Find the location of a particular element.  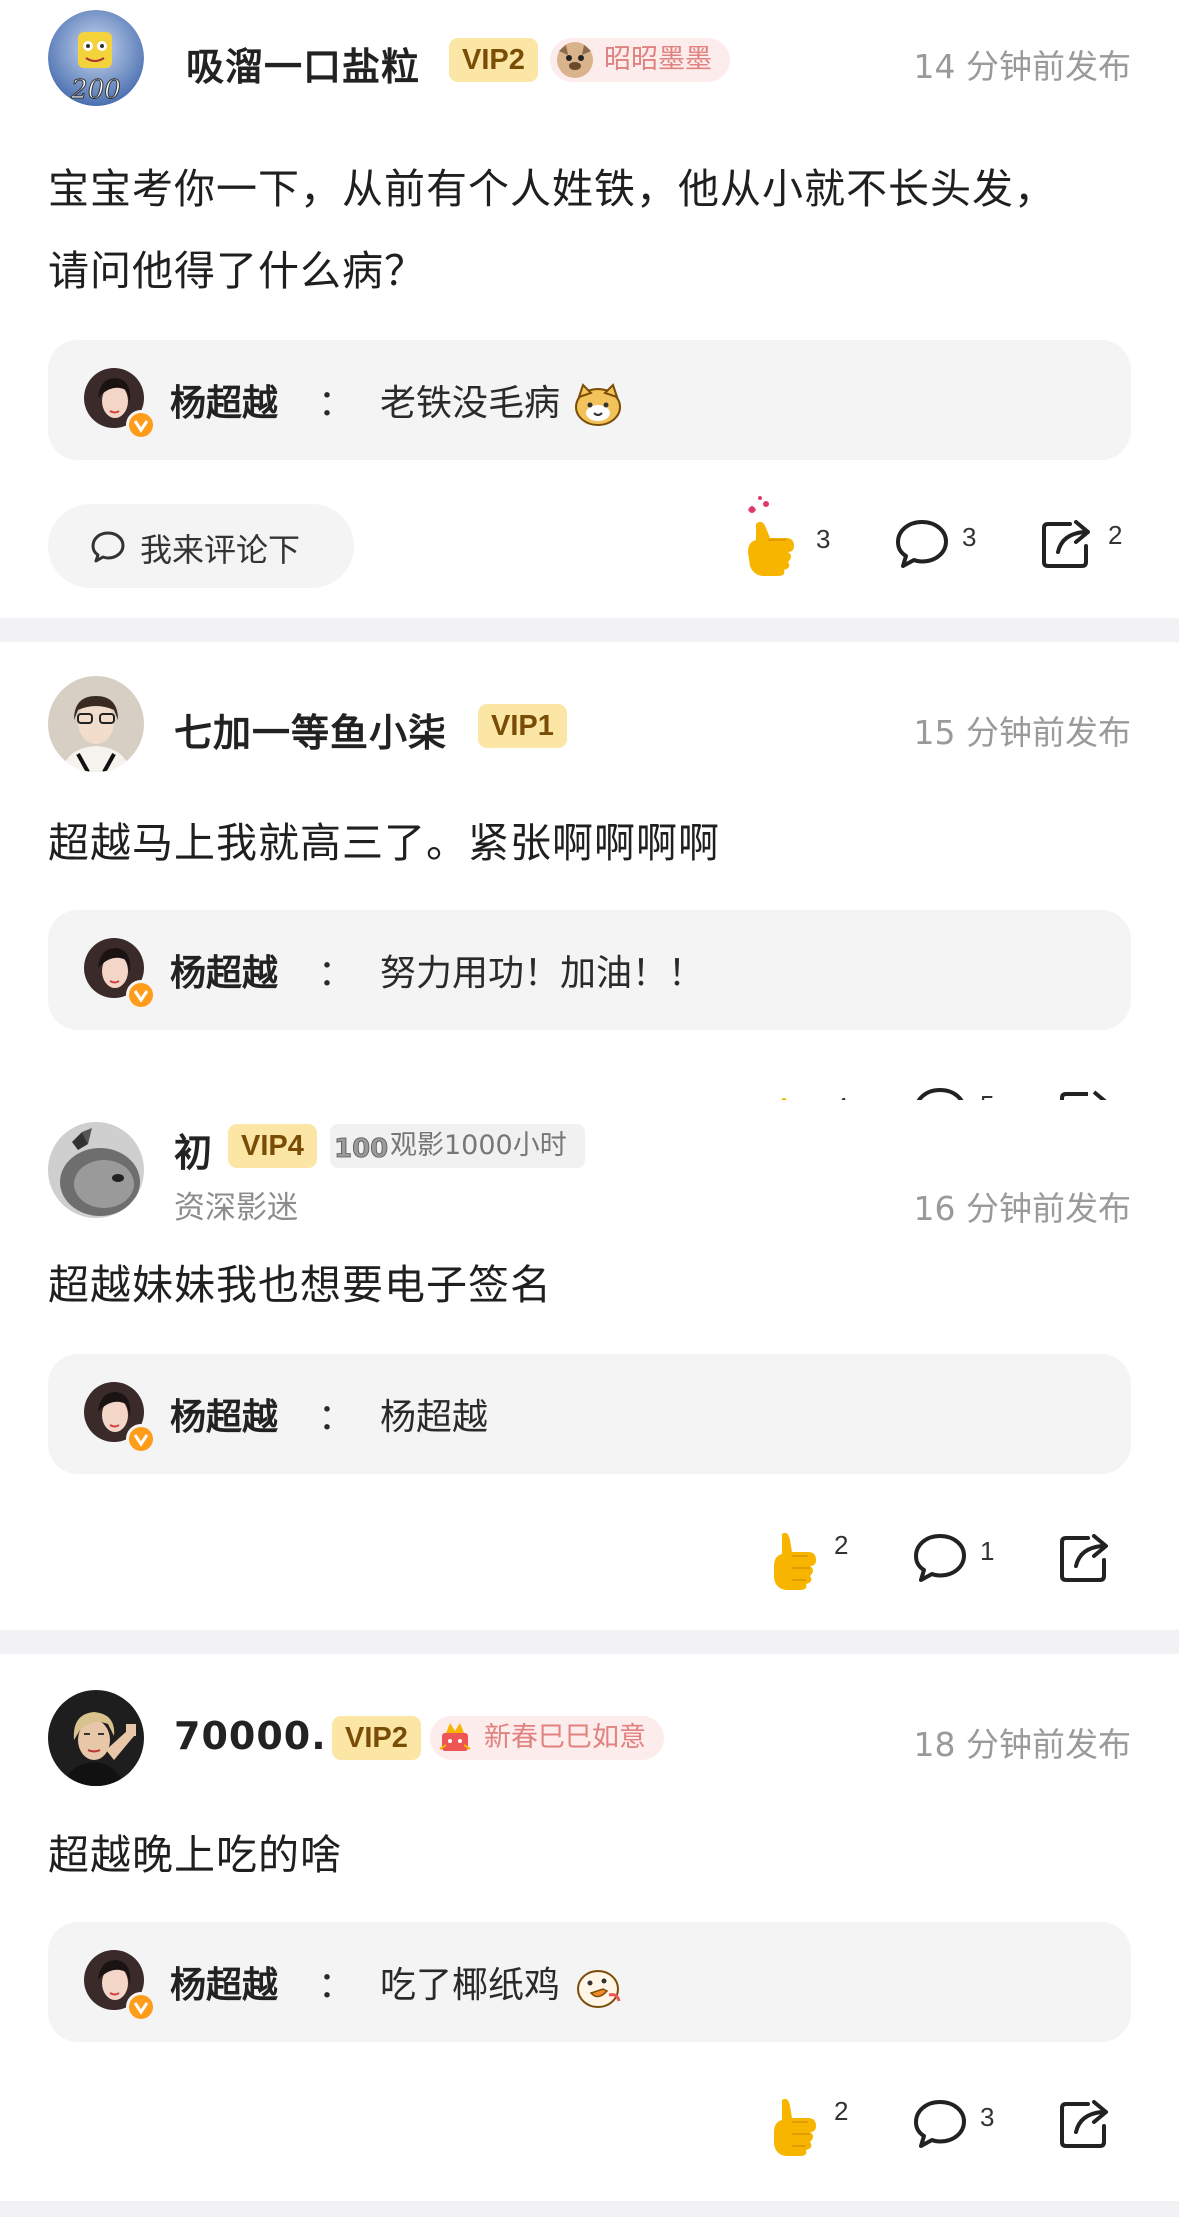

fan-badge-label: 新春巳巳如意 is located at coordinates (565, 1737).